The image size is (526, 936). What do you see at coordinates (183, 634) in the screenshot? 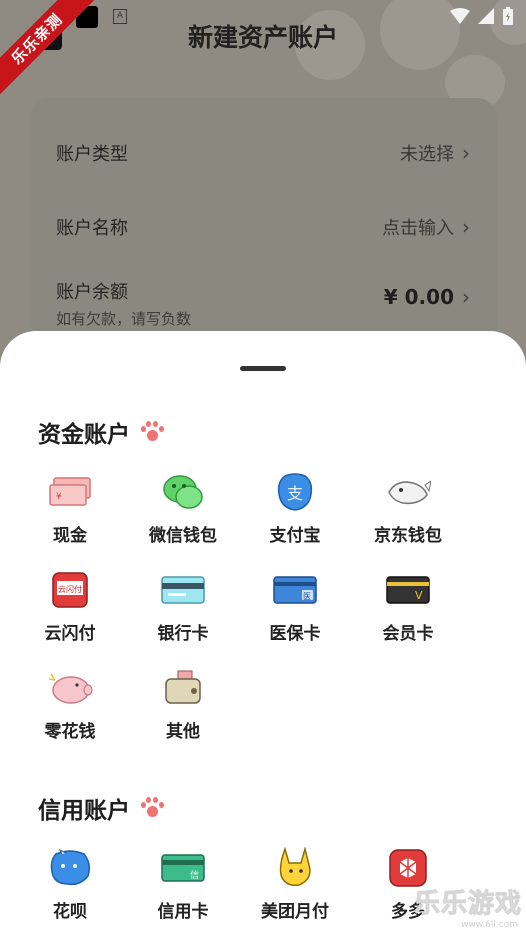
I see `account-option-label: 银行卡` at bounding box center [183, 634].